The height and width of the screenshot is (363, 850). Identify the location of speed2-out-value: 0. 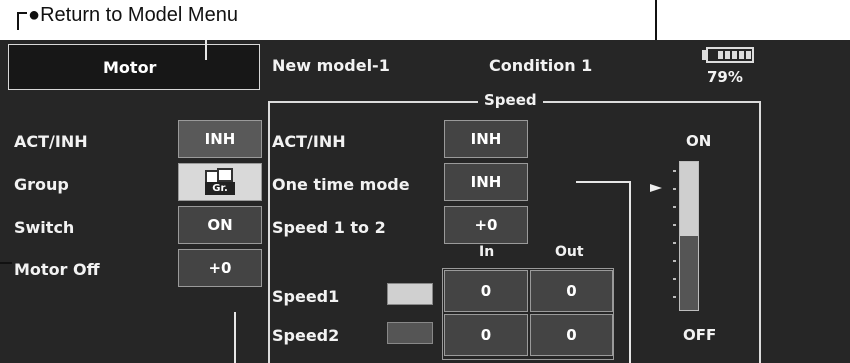
(571, 335).